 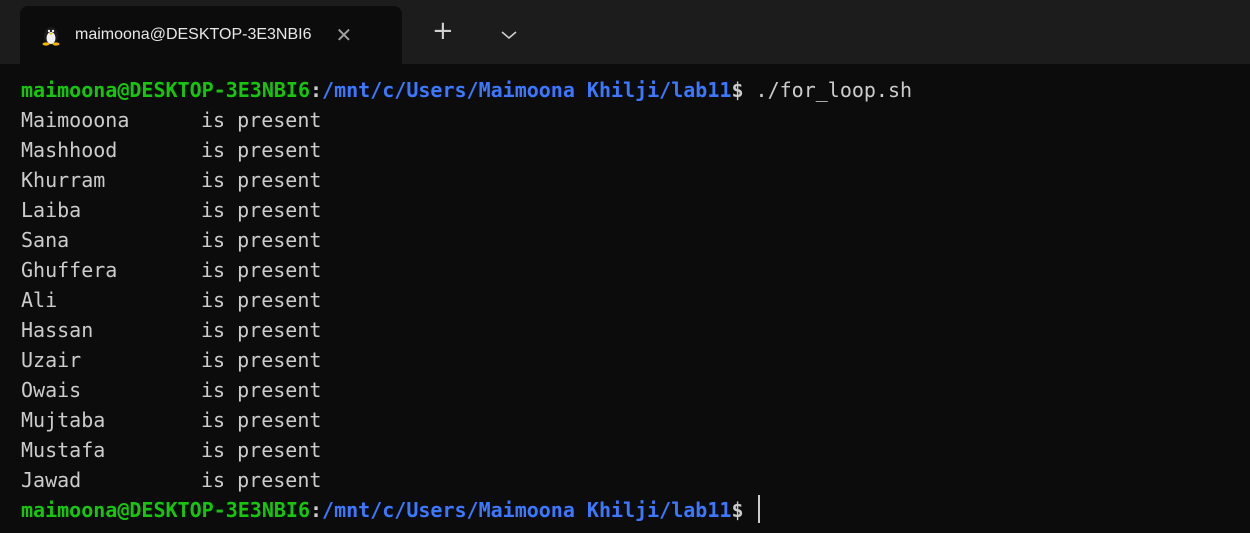 I want to click on output-name: Maimooona, so click(x=75, y=120).